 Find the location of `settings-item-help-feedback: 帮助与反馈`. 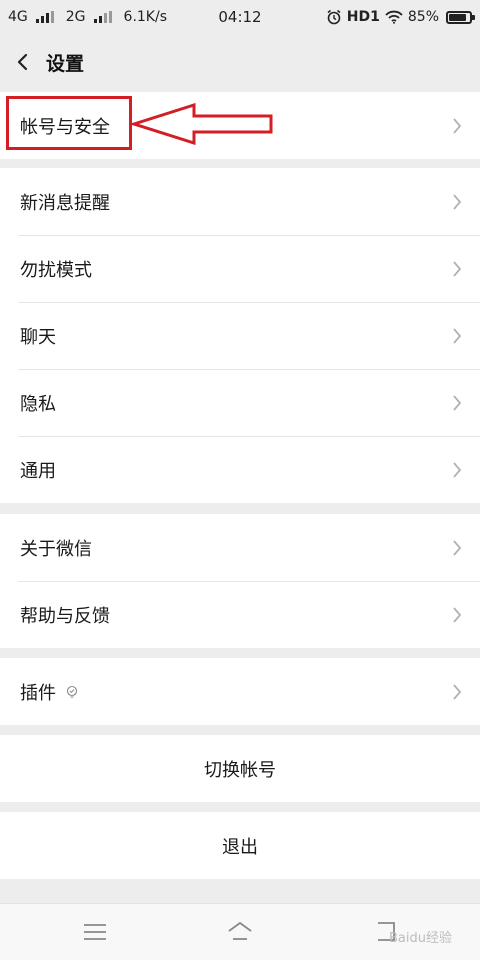

settings-item-help-feedback: 帮助与反馈 is located at coordinates (240, 614).